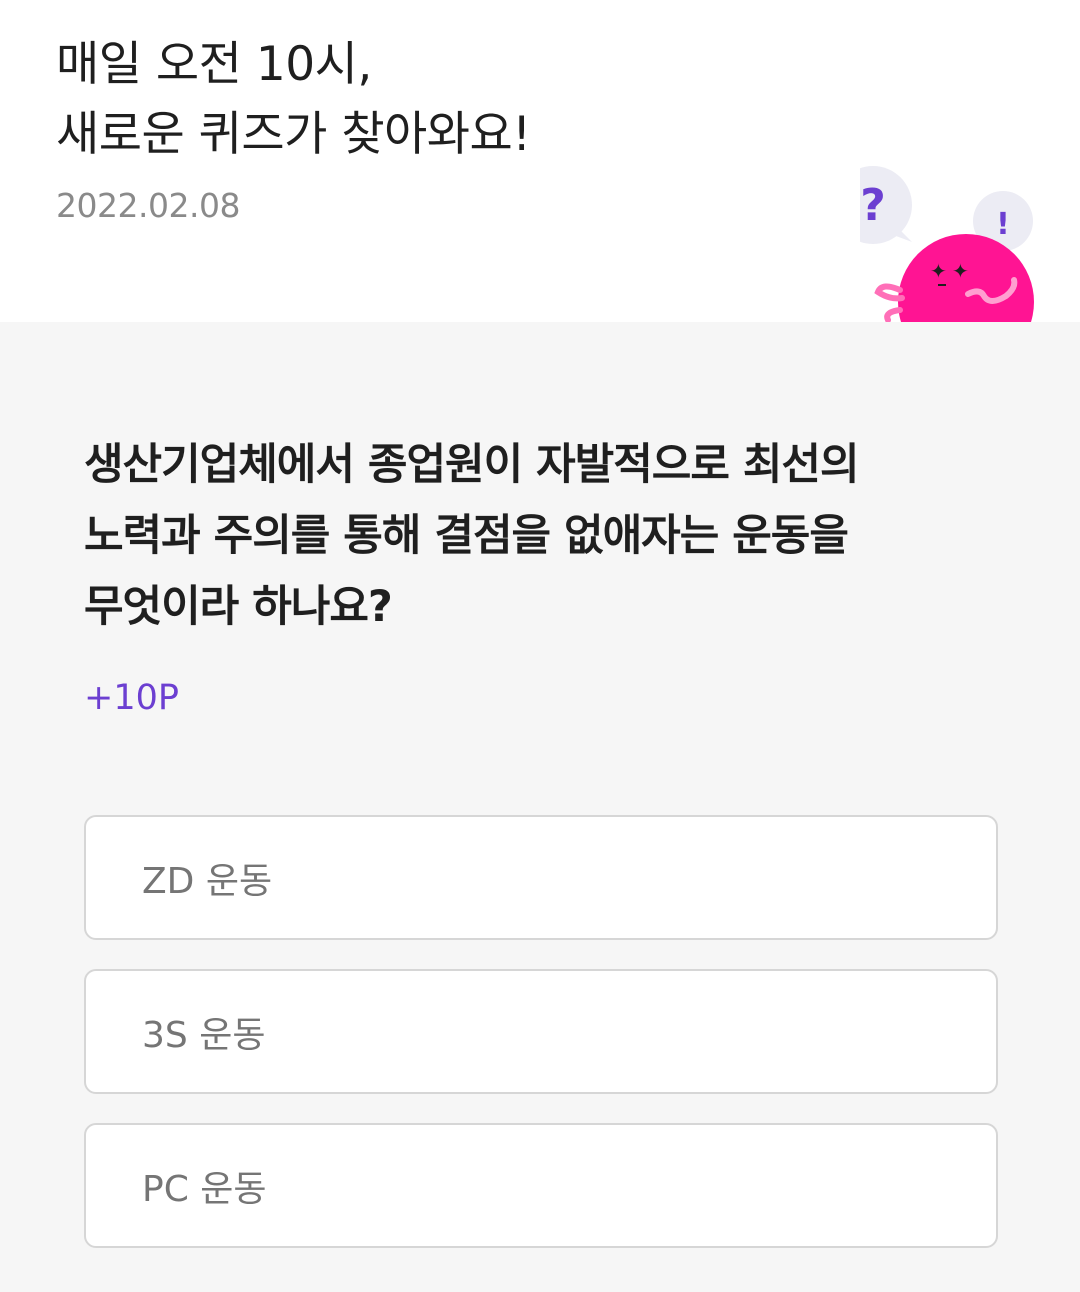 The image size is (1080, 1292). I want to click on headline-line-1: 매일 오전 10시,, so click(214, 64).